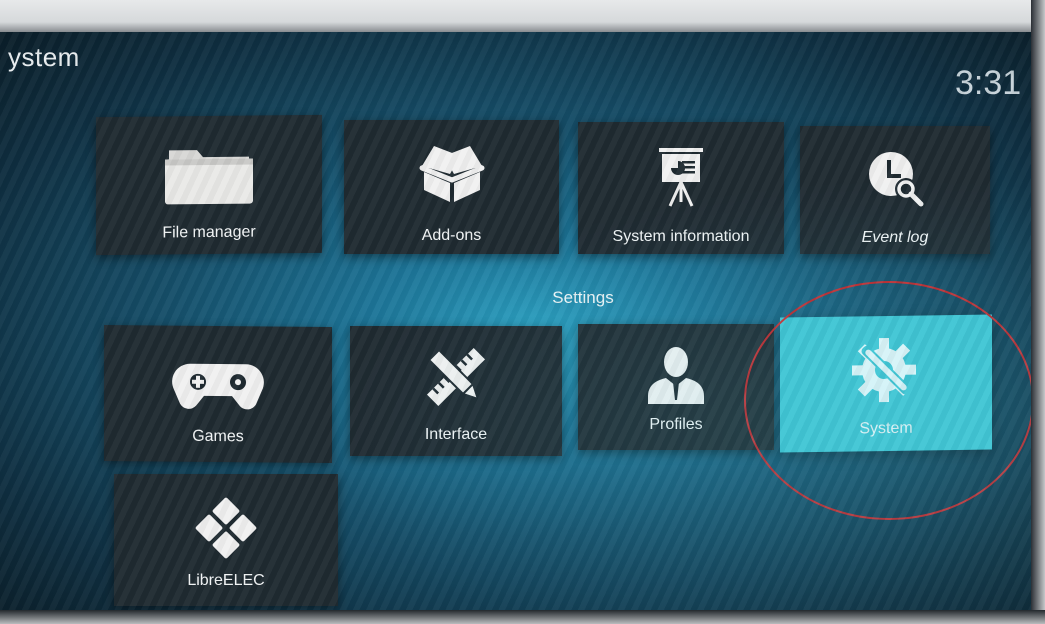 The width and height of the screenshot is (1045, 624). I want to click on clock-search-icon, so click(896, 179).